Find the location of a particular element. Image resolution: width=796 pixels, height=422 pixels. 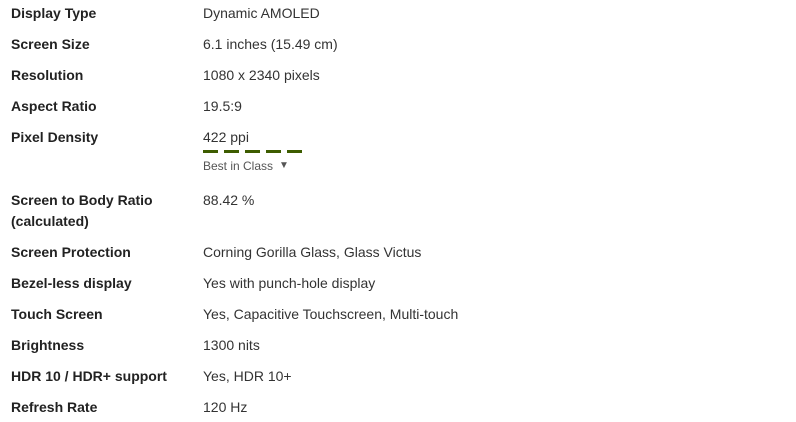

spec-row-hdr-support: HDR 10 / HDR+ support Yes, HDR 10+ is located at coordinates (398, 376).